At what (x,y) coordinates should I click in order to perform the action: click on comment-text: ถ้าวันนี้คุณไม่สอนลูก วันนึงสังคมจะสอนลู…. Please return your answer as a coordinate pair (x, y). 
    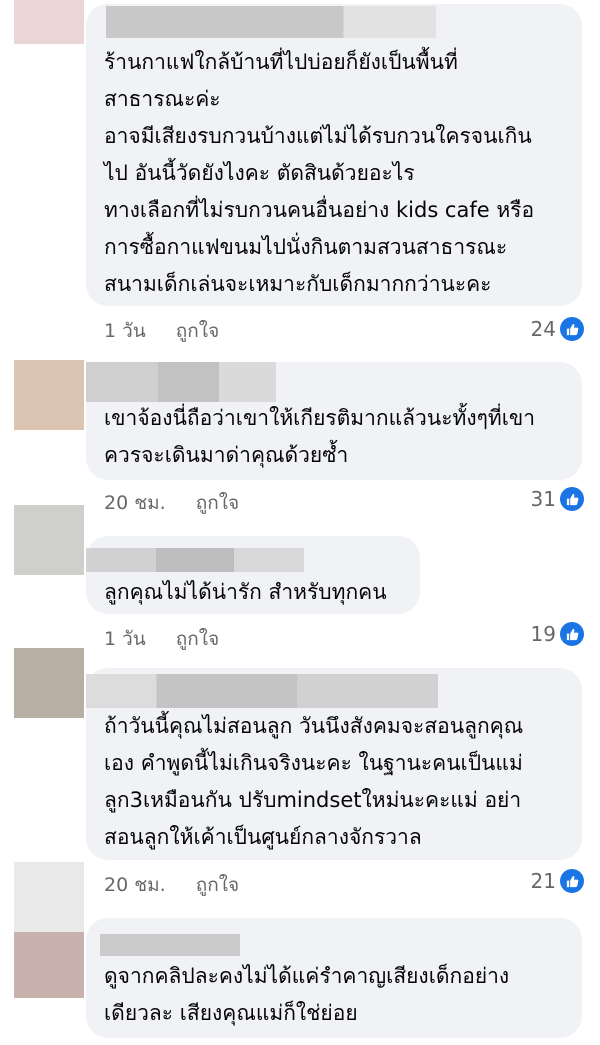
    Looking at the image, I should click on (314, 781).